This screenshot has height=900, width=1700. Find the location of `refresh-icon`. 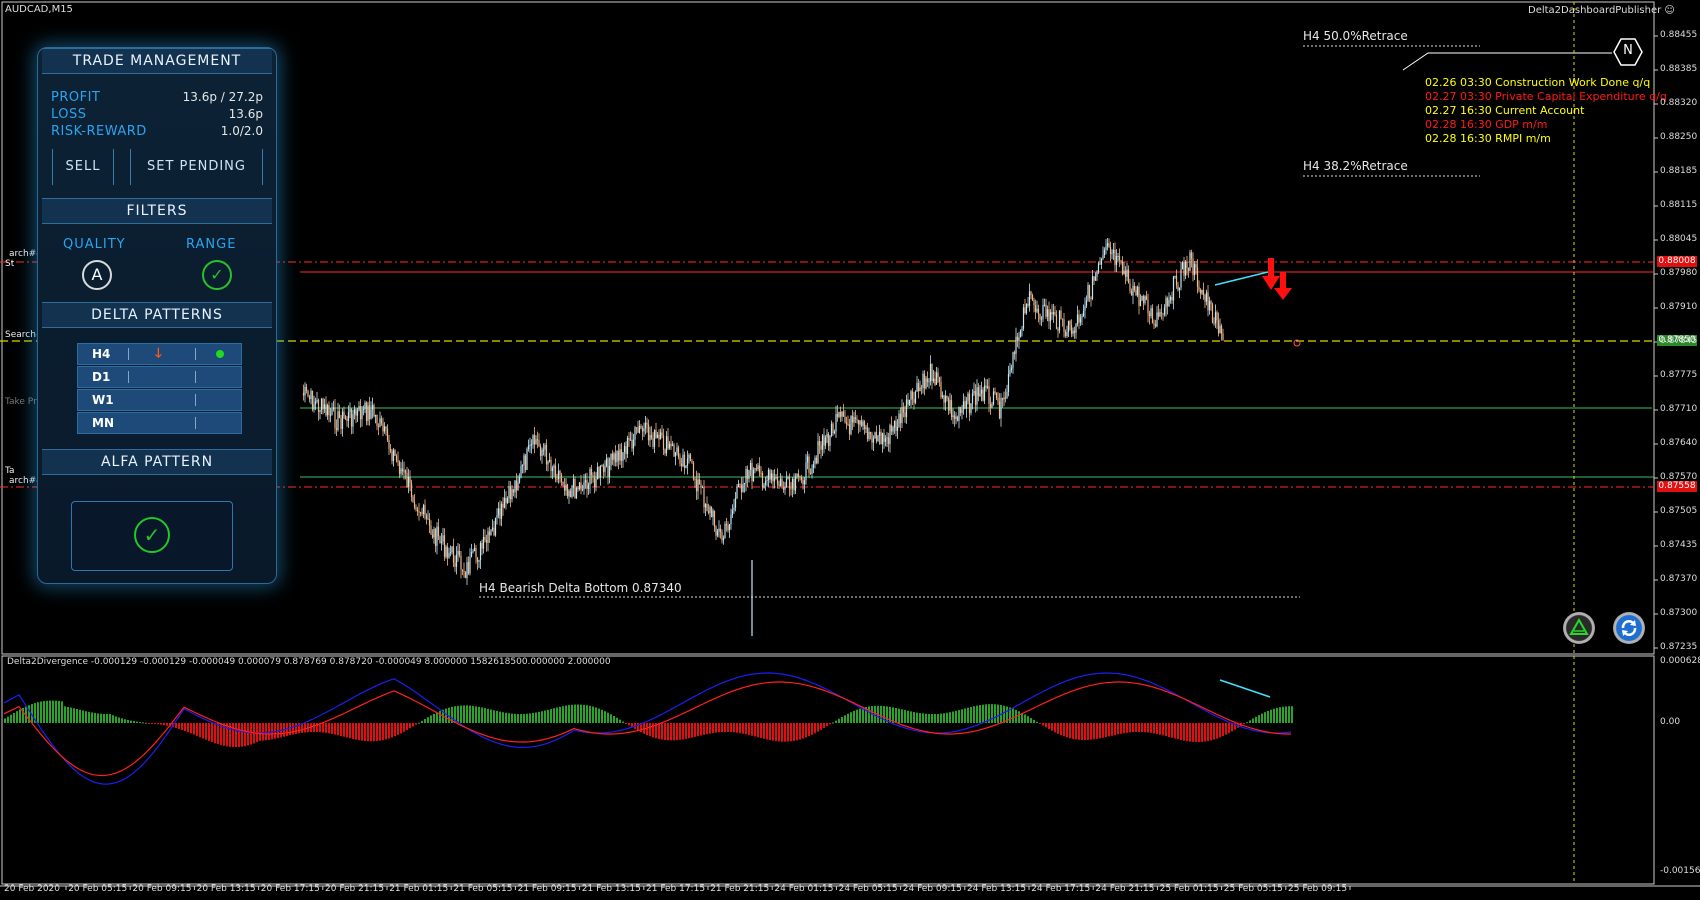

refresh-icon is located at coordinates (1629, 628).